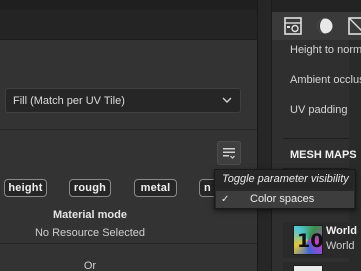 The width and height of the screenshot is (361, 271). I want to click on tab-bar-strip, so click(316, 6).